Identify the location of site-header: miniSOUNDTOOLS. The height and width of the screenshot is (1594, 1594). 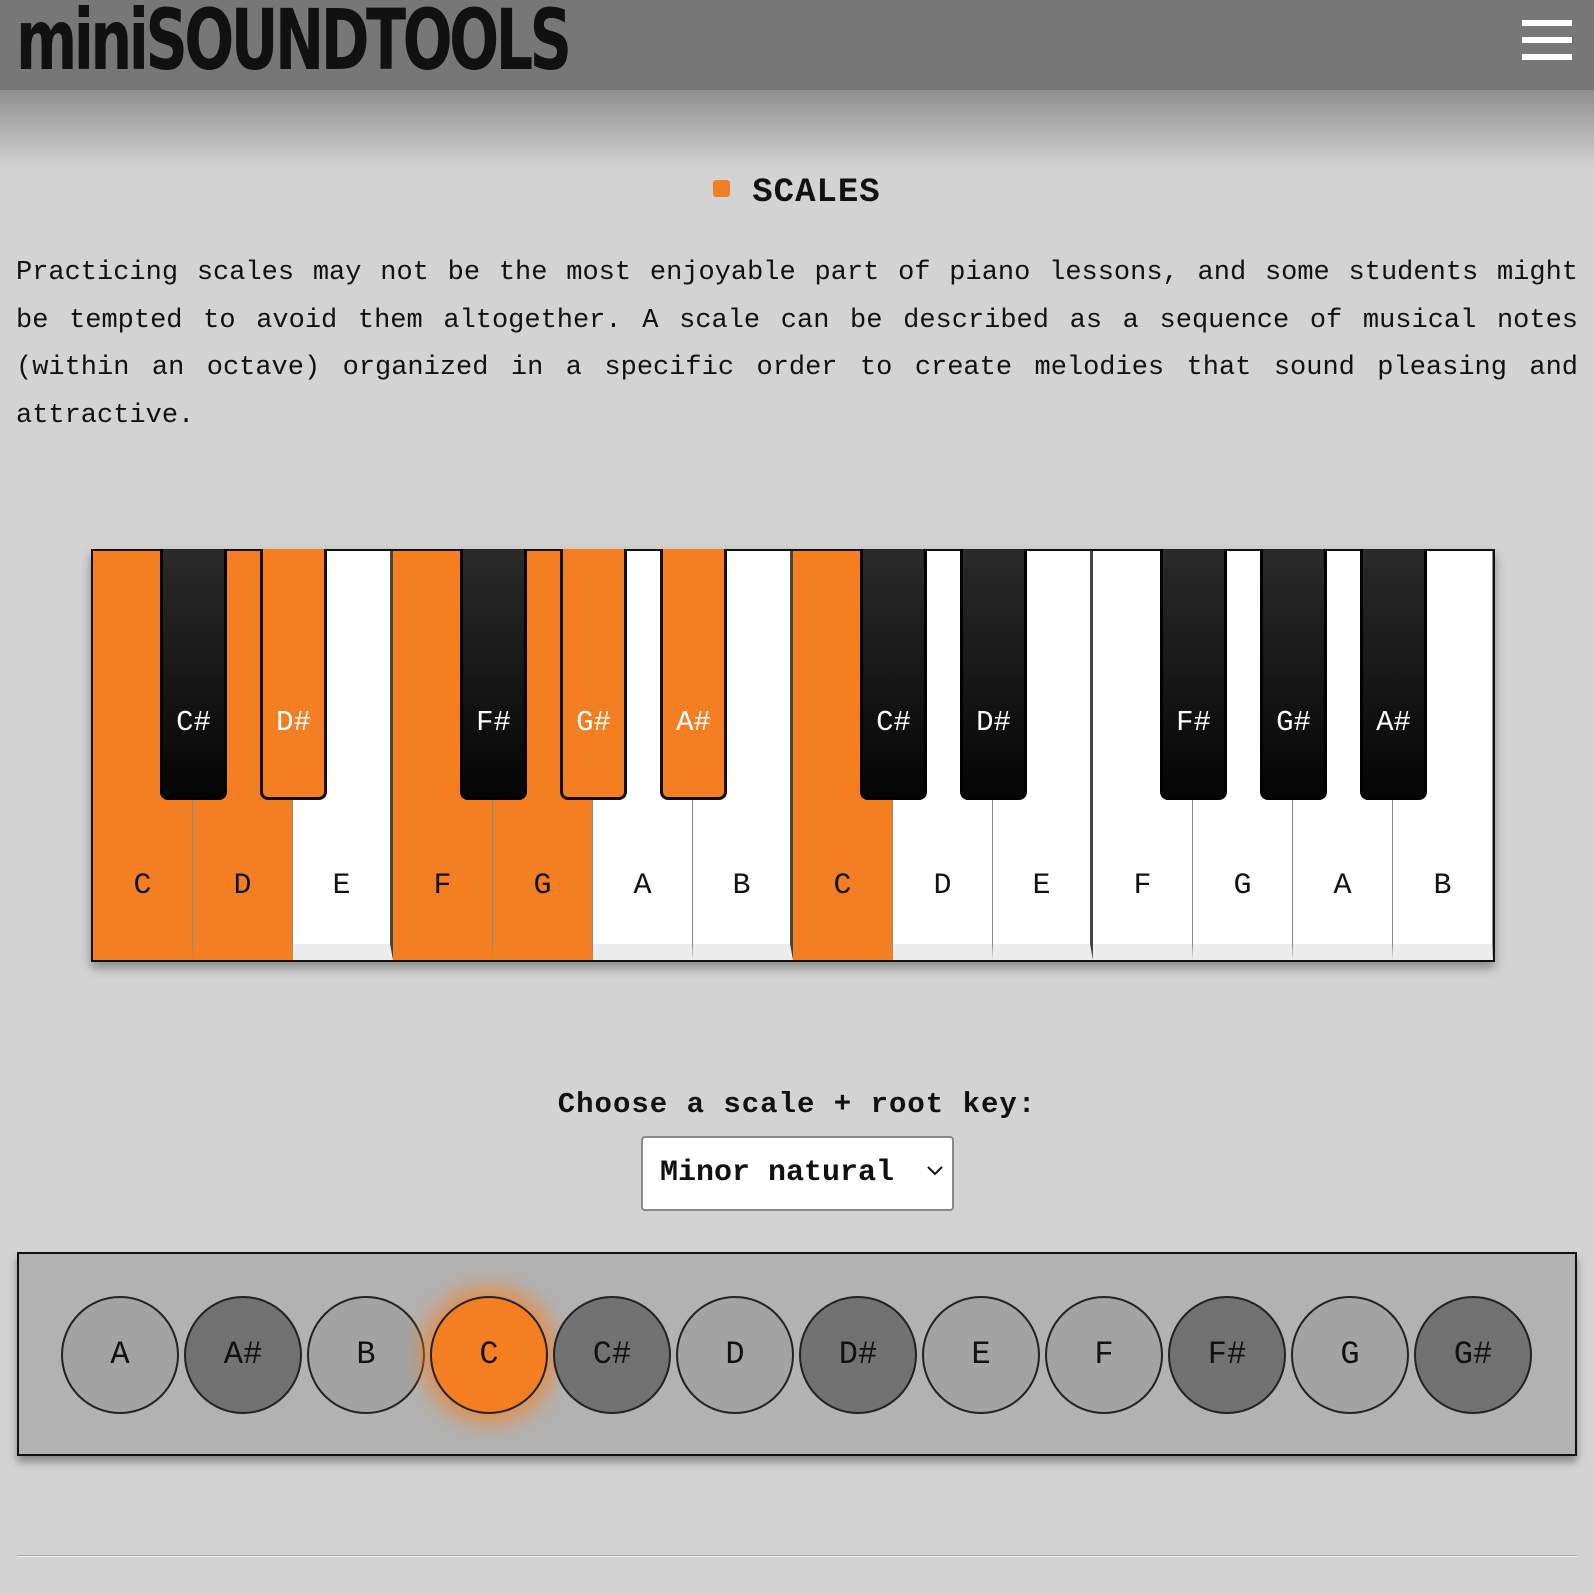
(797, 45).